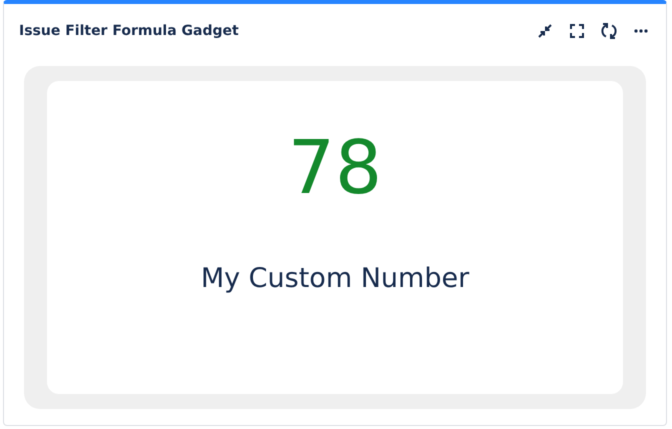 This screenshot has width=672, height=429. What do you see at coordinates (641, 31) in the screenshot?
I see `more-icon` at bounding box center [641, 31].